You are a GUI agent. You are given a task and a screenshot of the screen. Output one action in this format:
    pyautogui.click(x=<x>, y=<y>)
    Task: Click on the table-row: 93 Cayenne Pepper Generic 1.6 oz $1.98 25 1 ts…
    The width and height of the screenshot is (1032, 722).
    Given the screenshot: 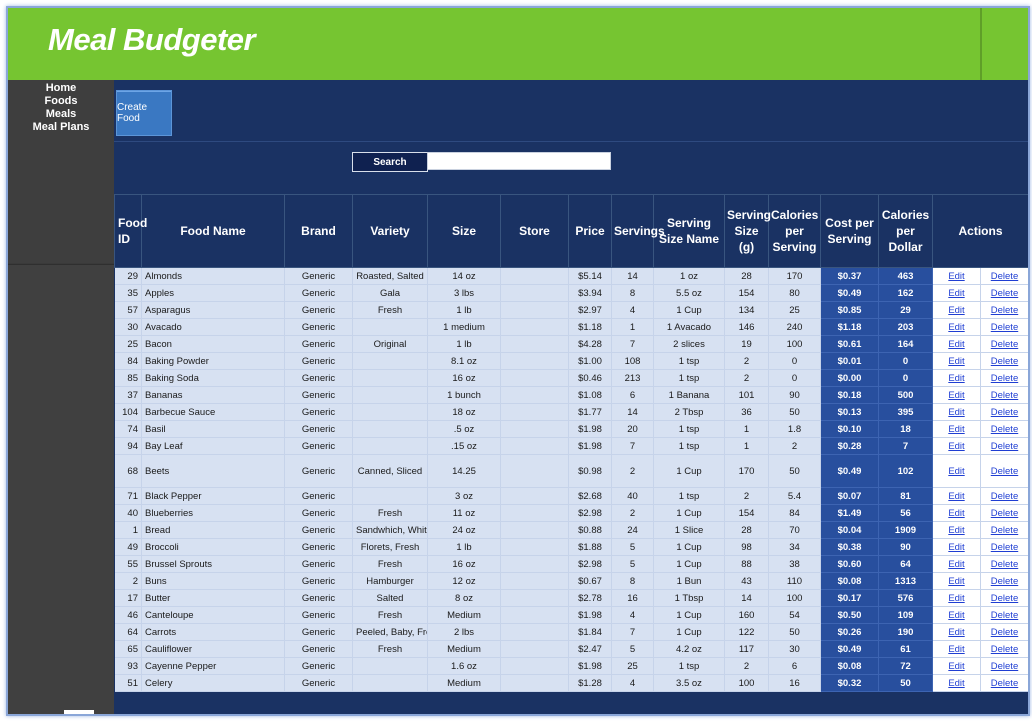 What is the action you would take?
    pyautogui.click(x=571, y=666)
    